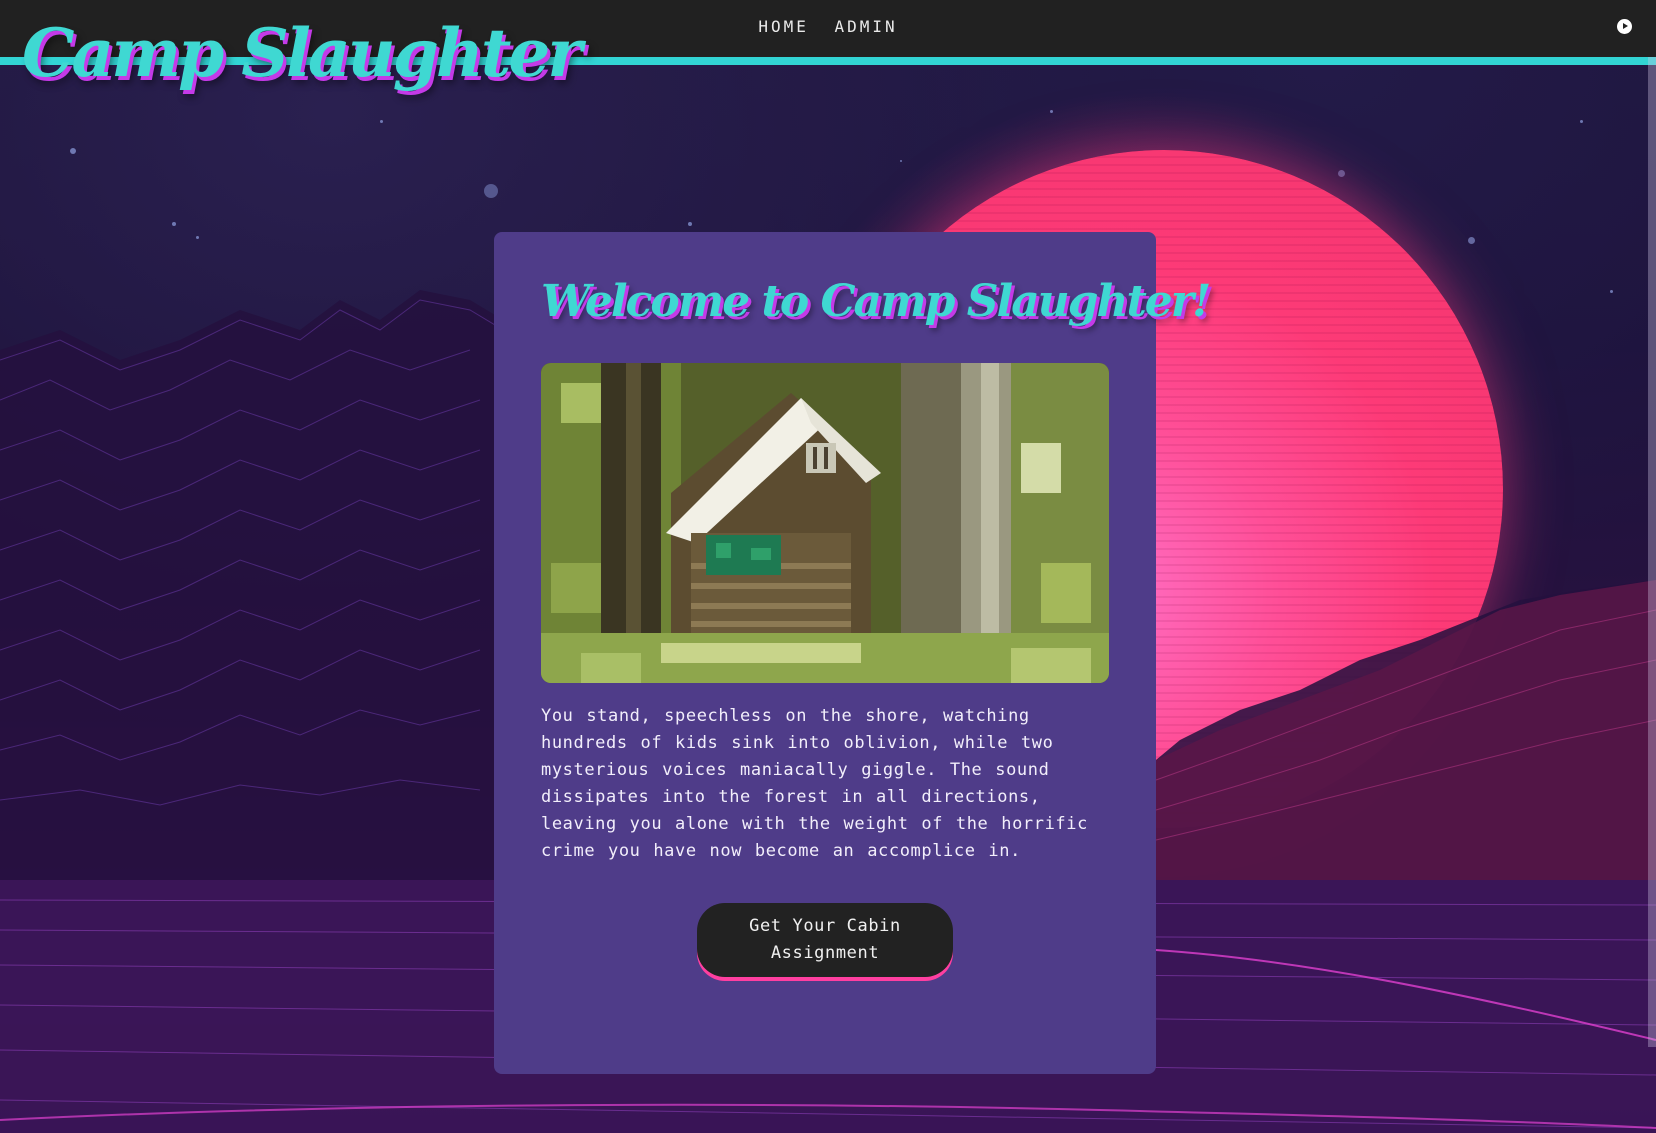 The width and height of the screenshot is (1656, 1133). I want to click on play-circle-icon, so click(1624, 26).